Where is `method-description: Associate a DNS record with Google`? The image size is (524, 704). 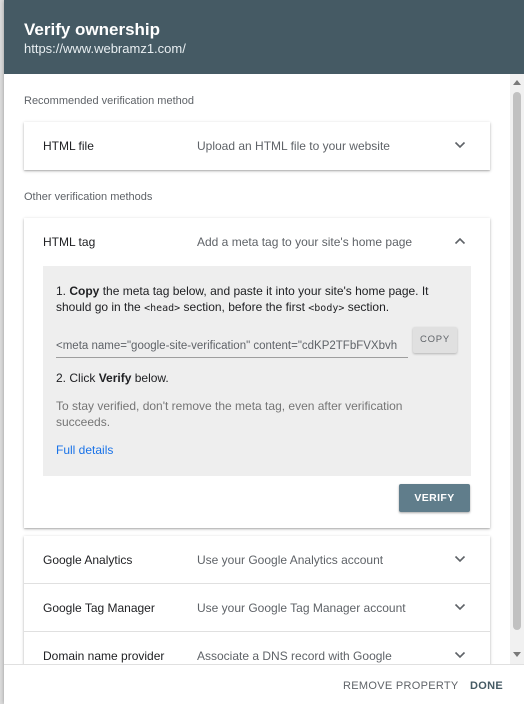
method-description: Associate a DNS record with Google is located at coordinates (294, 656).